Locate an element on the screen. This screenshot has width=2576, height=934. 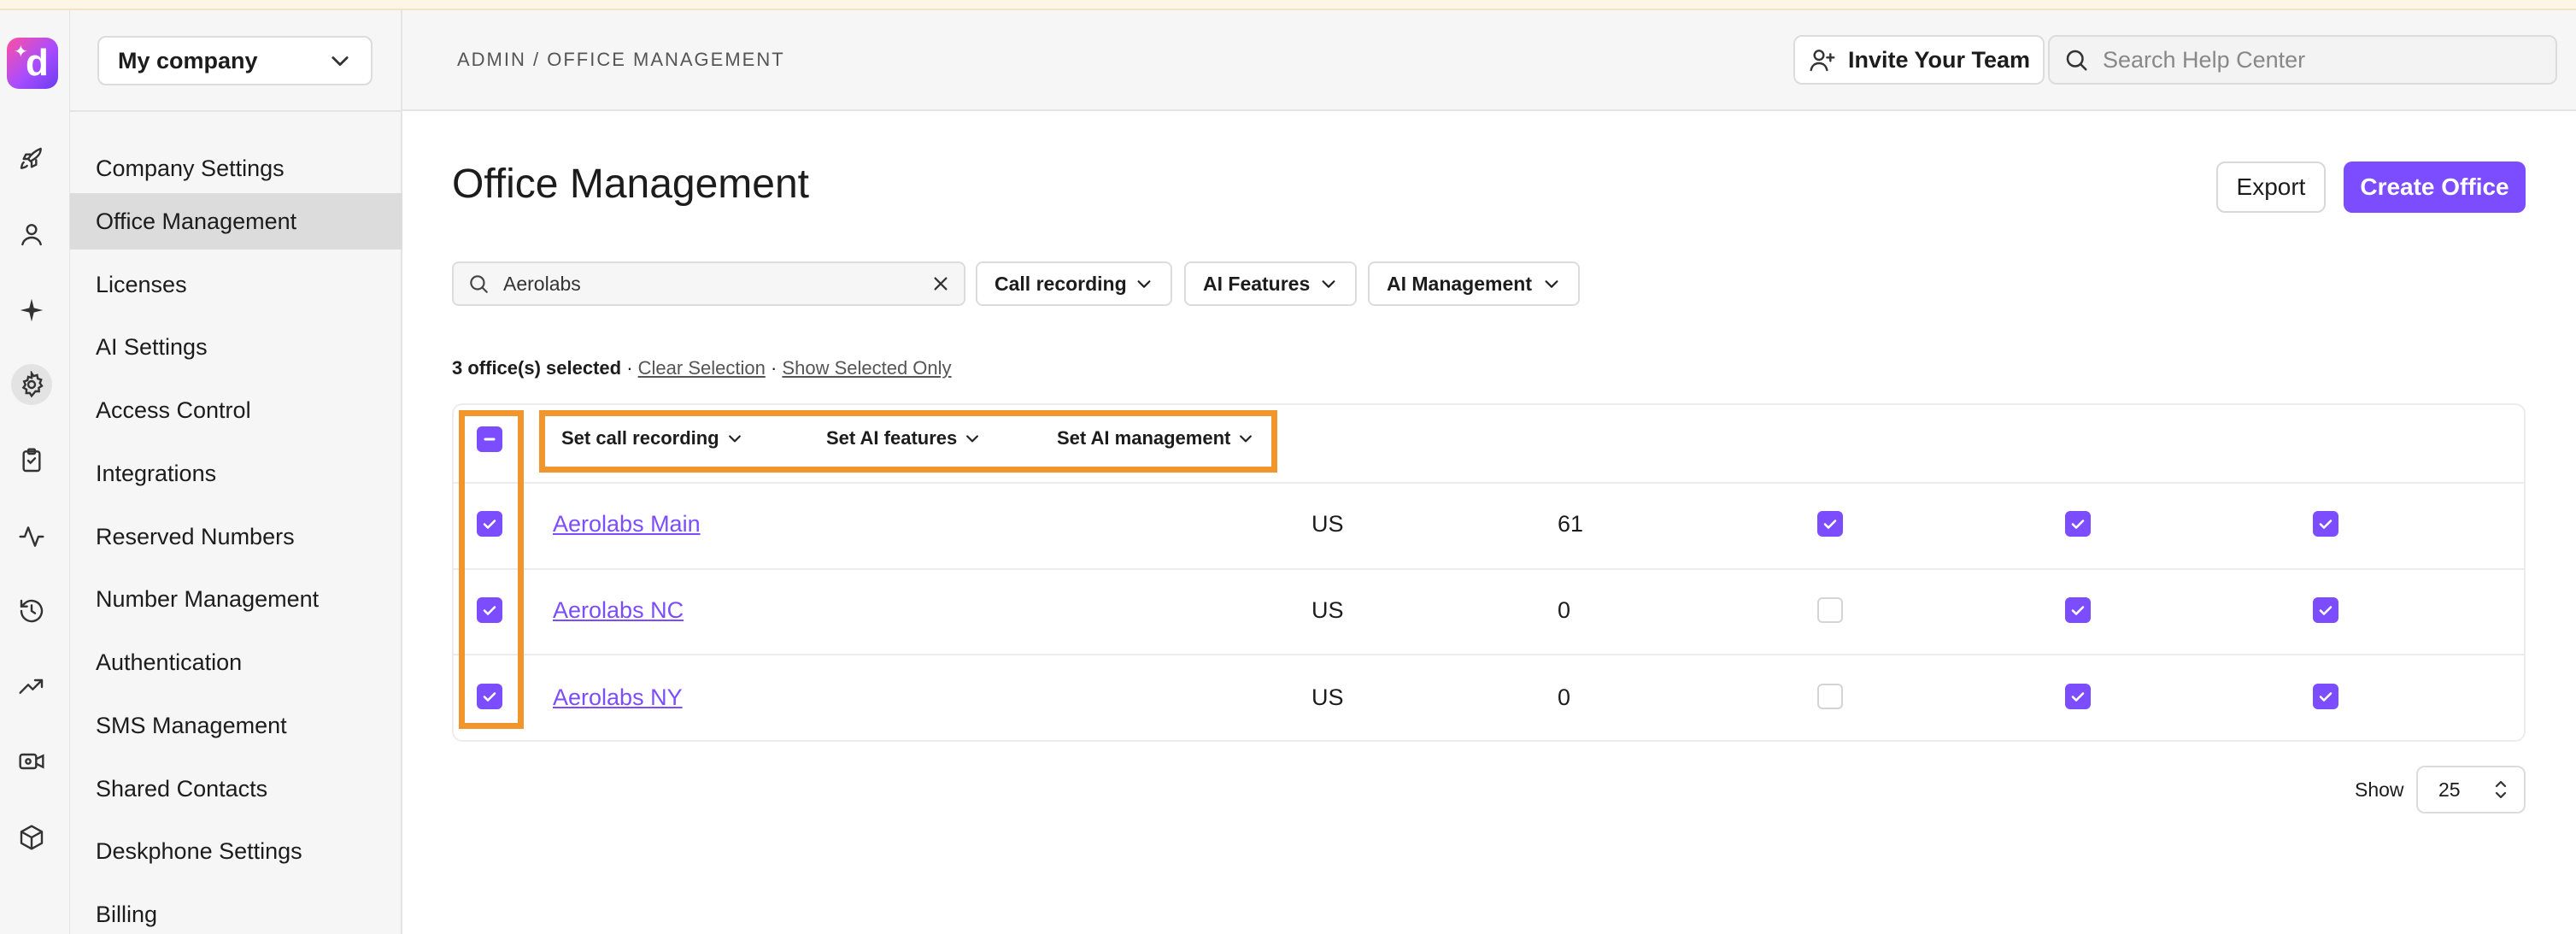
breadcrumb: ADMIN / OFFICE MANAGEMENT is located at coordinates (621, 59).